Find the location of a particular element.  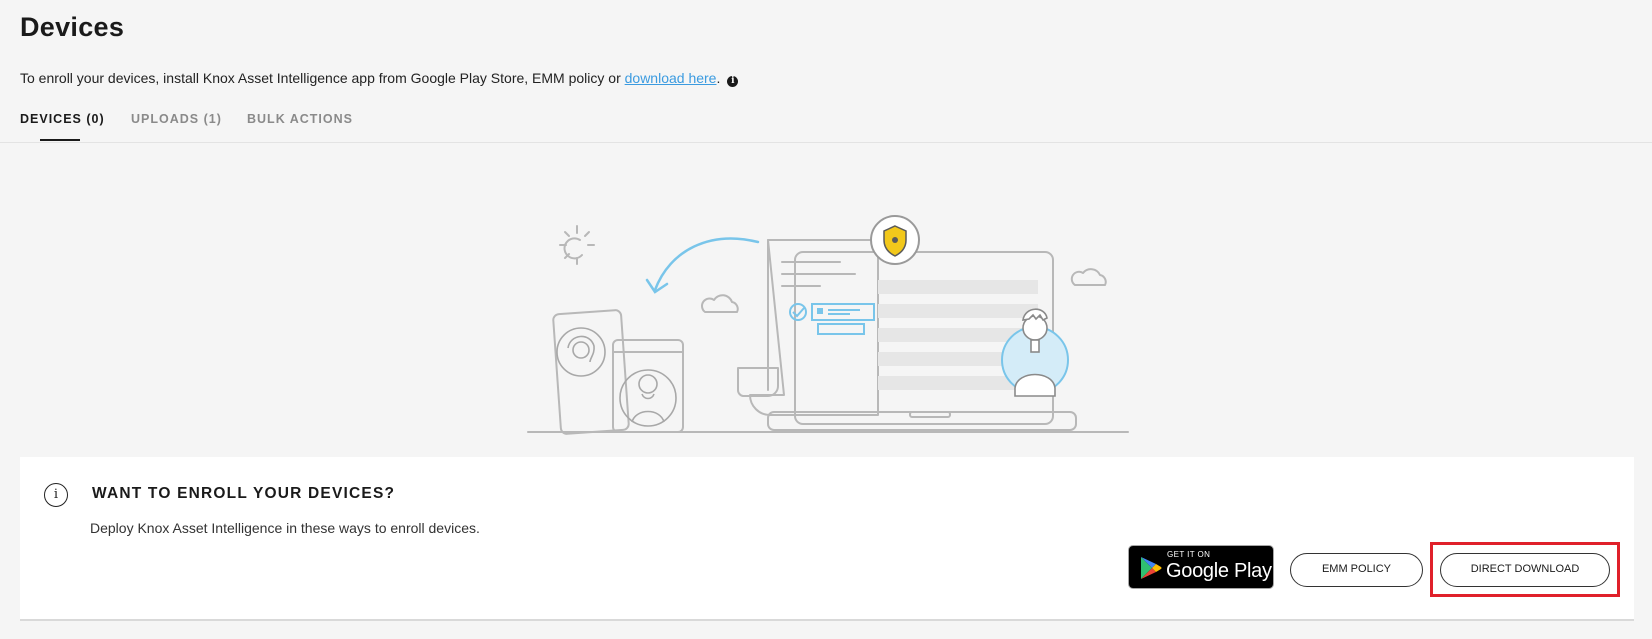

info-icon: i is located at coordinates (733, 81).